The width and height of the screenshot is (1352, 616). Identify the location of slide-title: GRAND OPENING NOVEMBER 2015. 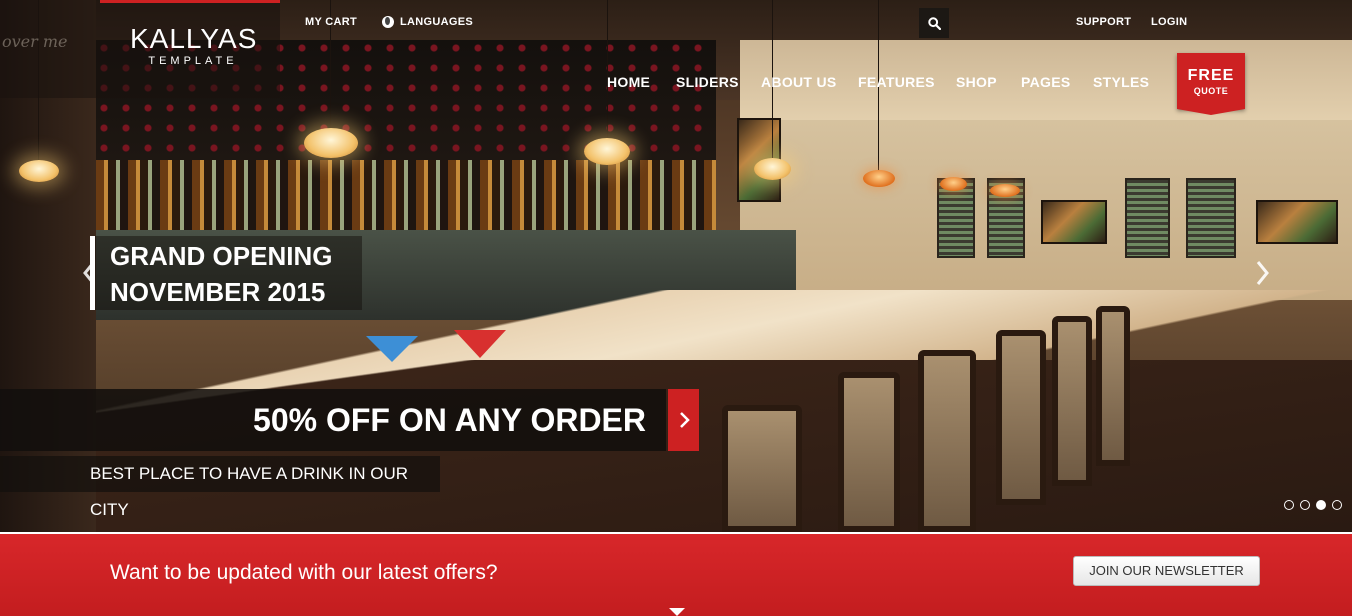
(226, 273).